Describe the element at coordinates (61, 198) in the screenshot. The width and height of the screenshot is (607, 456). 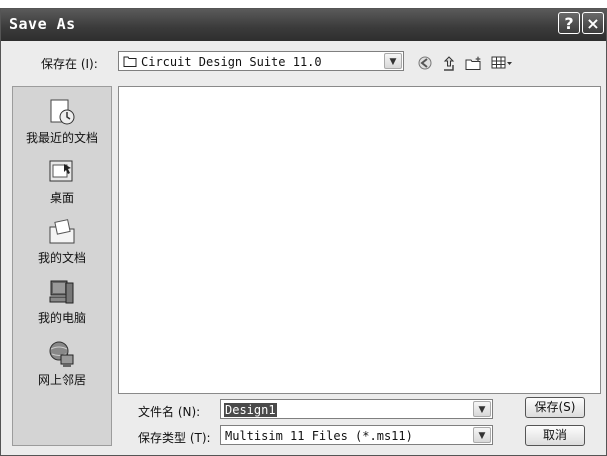
I see `place-label: 桌面` at that location.